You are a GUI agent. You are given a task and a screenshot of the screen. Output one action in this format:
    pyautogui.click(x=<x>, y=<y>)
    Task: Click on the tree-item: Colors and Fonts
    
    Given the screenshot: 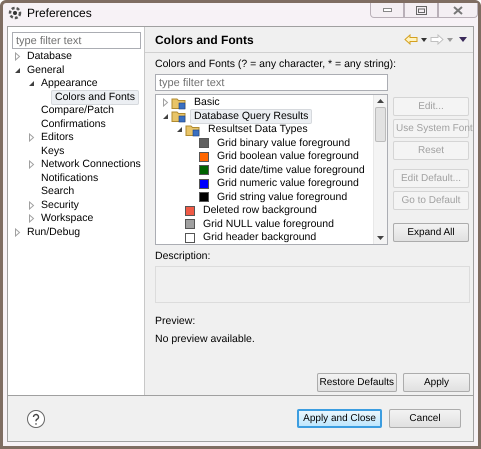 What is the action you would take?
    pyautogui.click(x=95, y=97)
    